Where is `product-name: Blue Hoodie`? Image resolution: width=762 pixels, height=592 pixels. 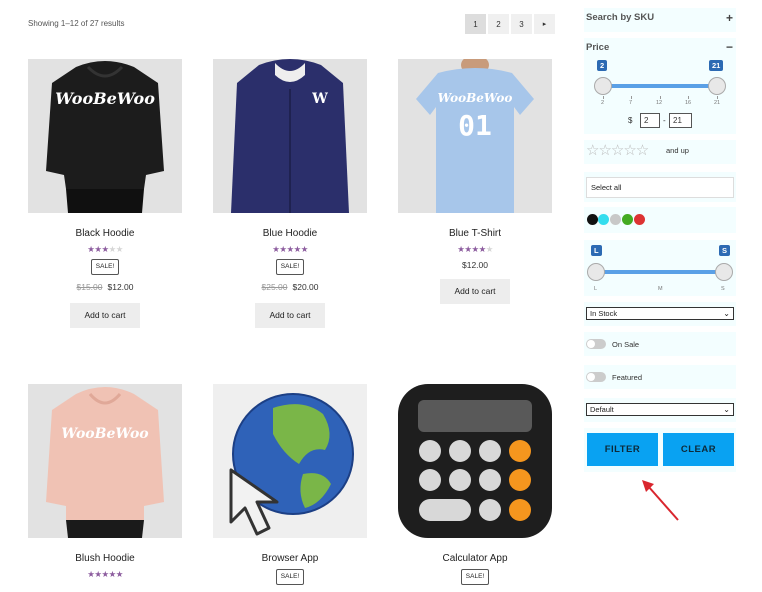
product-name: Blue Hoodie is located at coordinates (290, 234).